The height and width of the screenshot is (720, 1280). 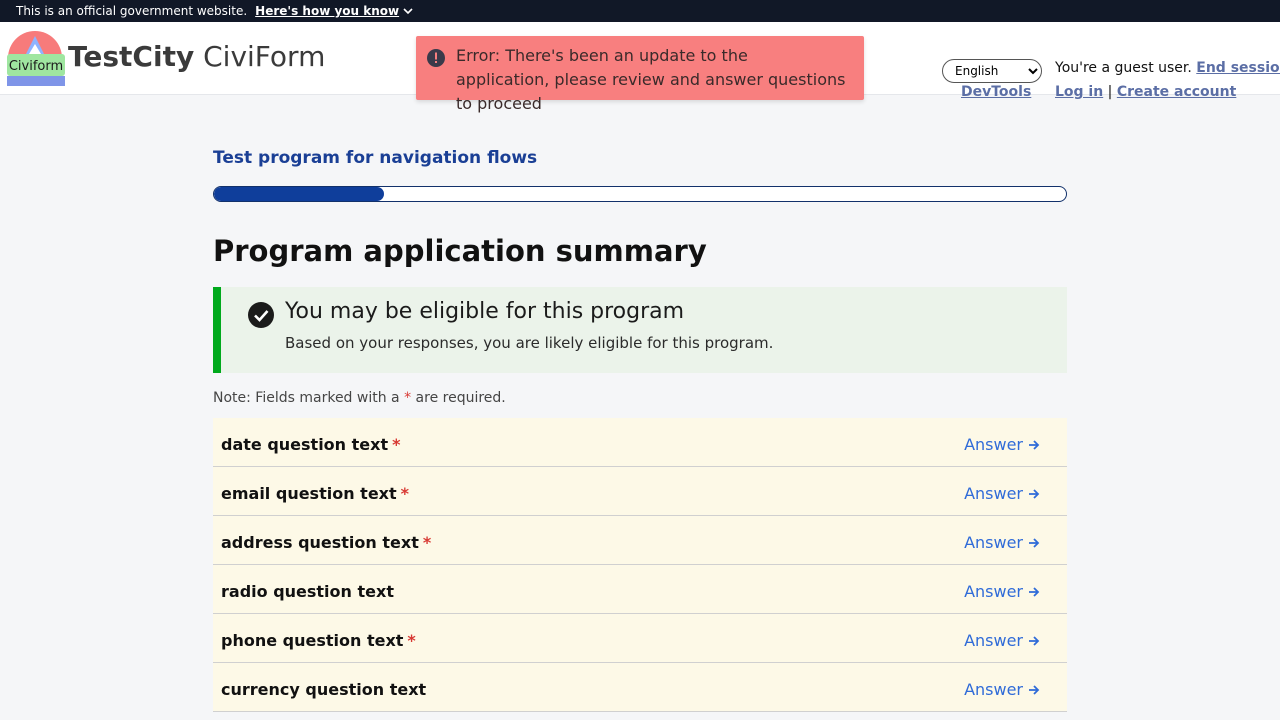 I want to click on logo-text: Civiform, so click(x=36, y=66).